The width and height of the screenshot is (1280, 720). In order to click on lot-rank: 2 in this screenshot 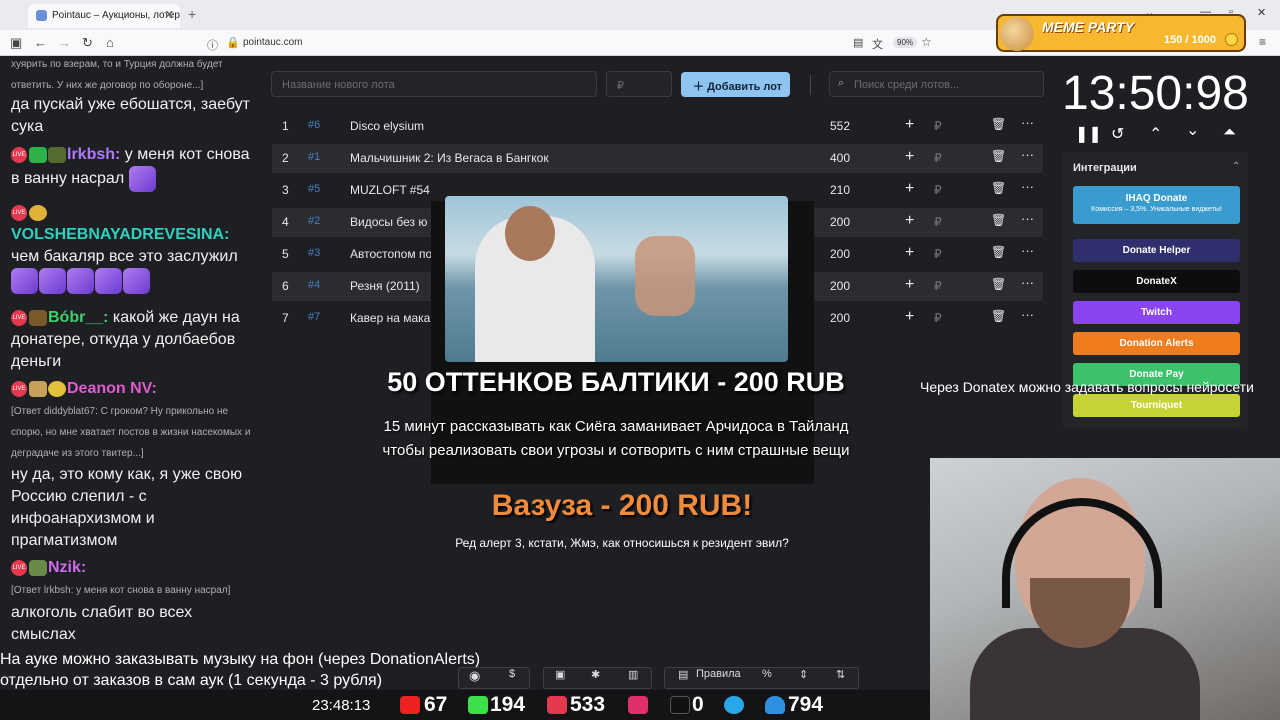, I will do `click(285, 158)`.